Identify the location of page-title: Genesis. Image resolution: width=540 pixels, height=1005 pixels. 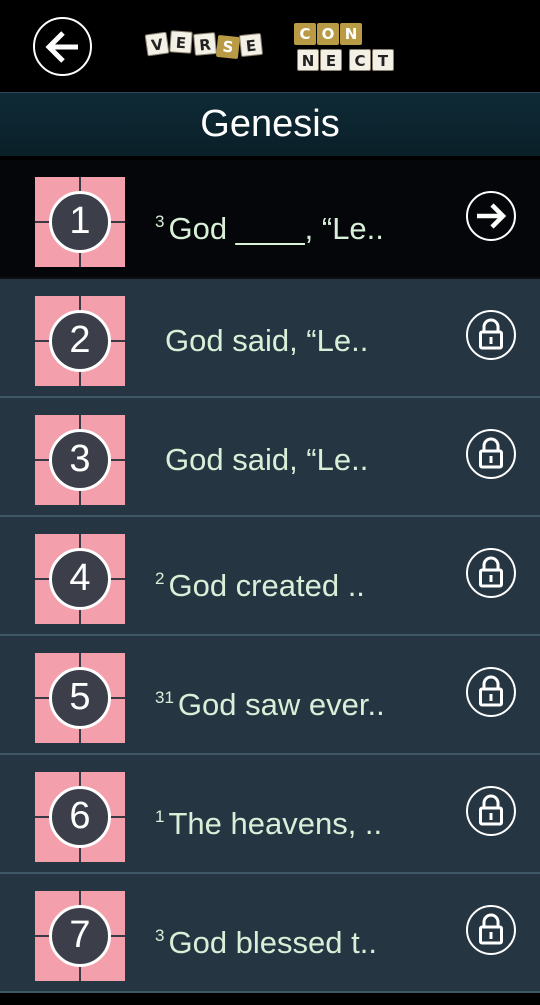
(270, 124).